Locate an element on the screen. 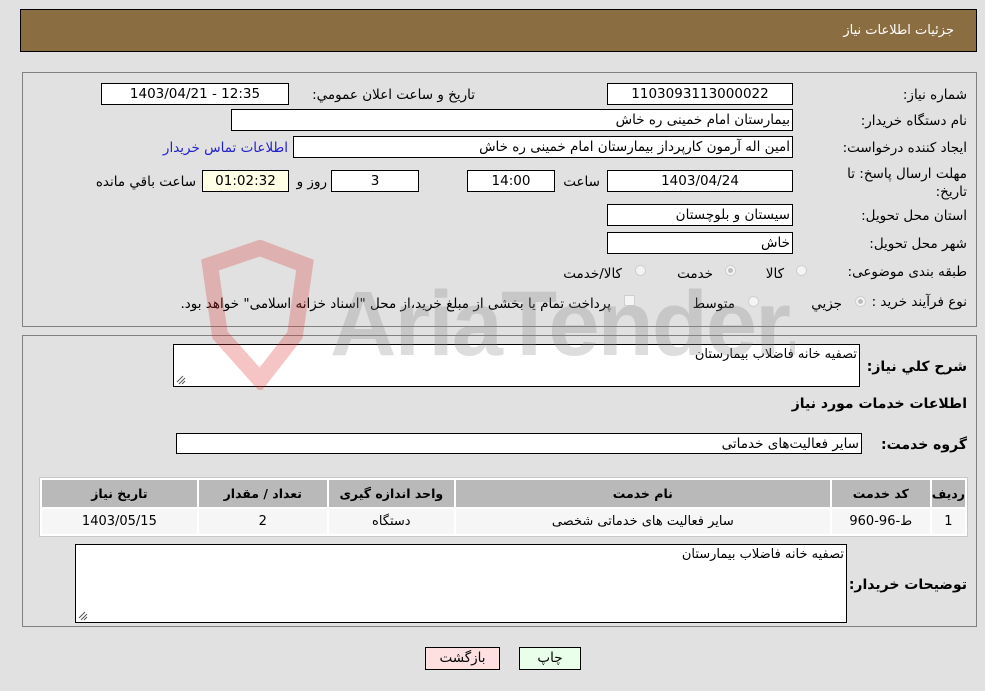 The image size is (985, 691). buyer-org-label: نام دستگاه خریدار: is located at coordinates (913, 121).